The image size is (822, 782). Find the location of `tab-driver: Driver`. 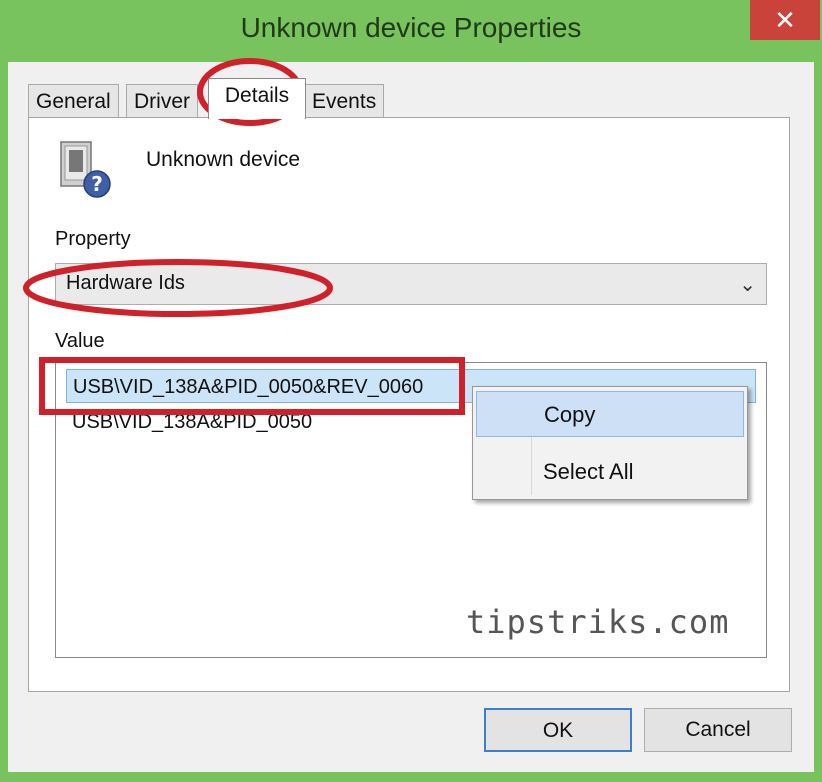

tab-driver: Driver is located at coordinates (162, 101).